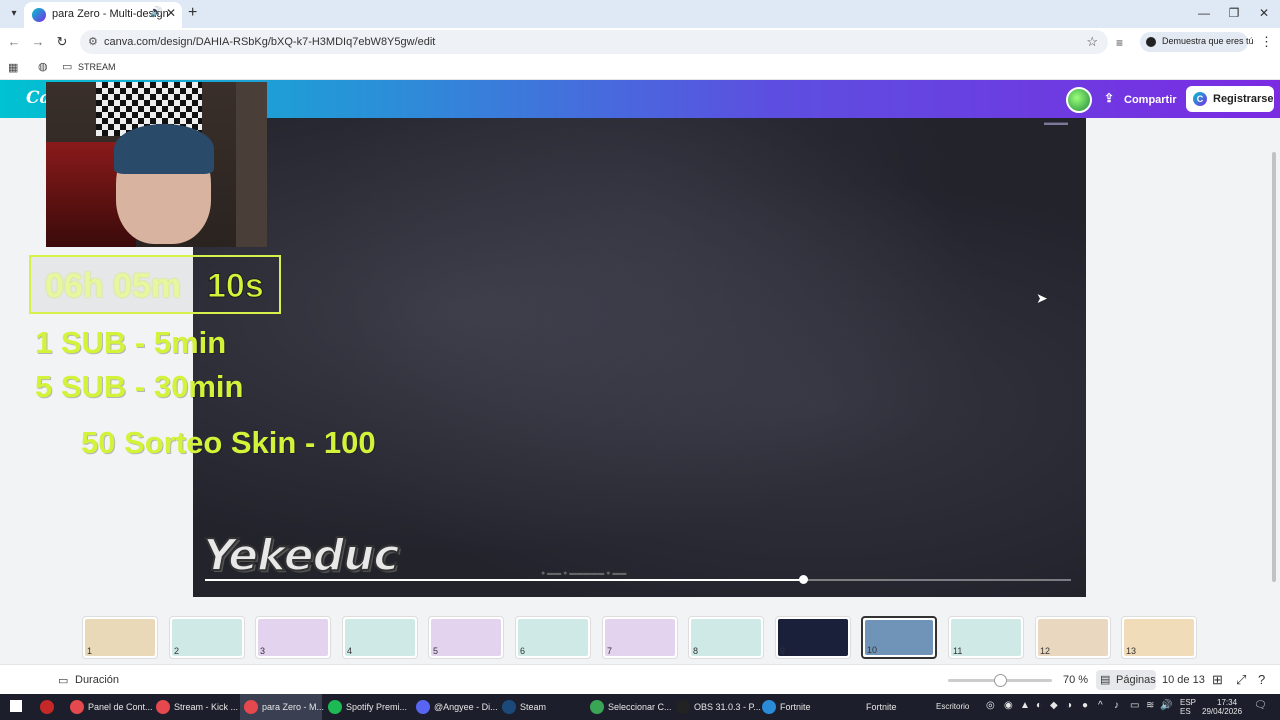 This screenshot has height=720, width=1280. I want to click on page-thumbnail: 13, so click(1159, 637).